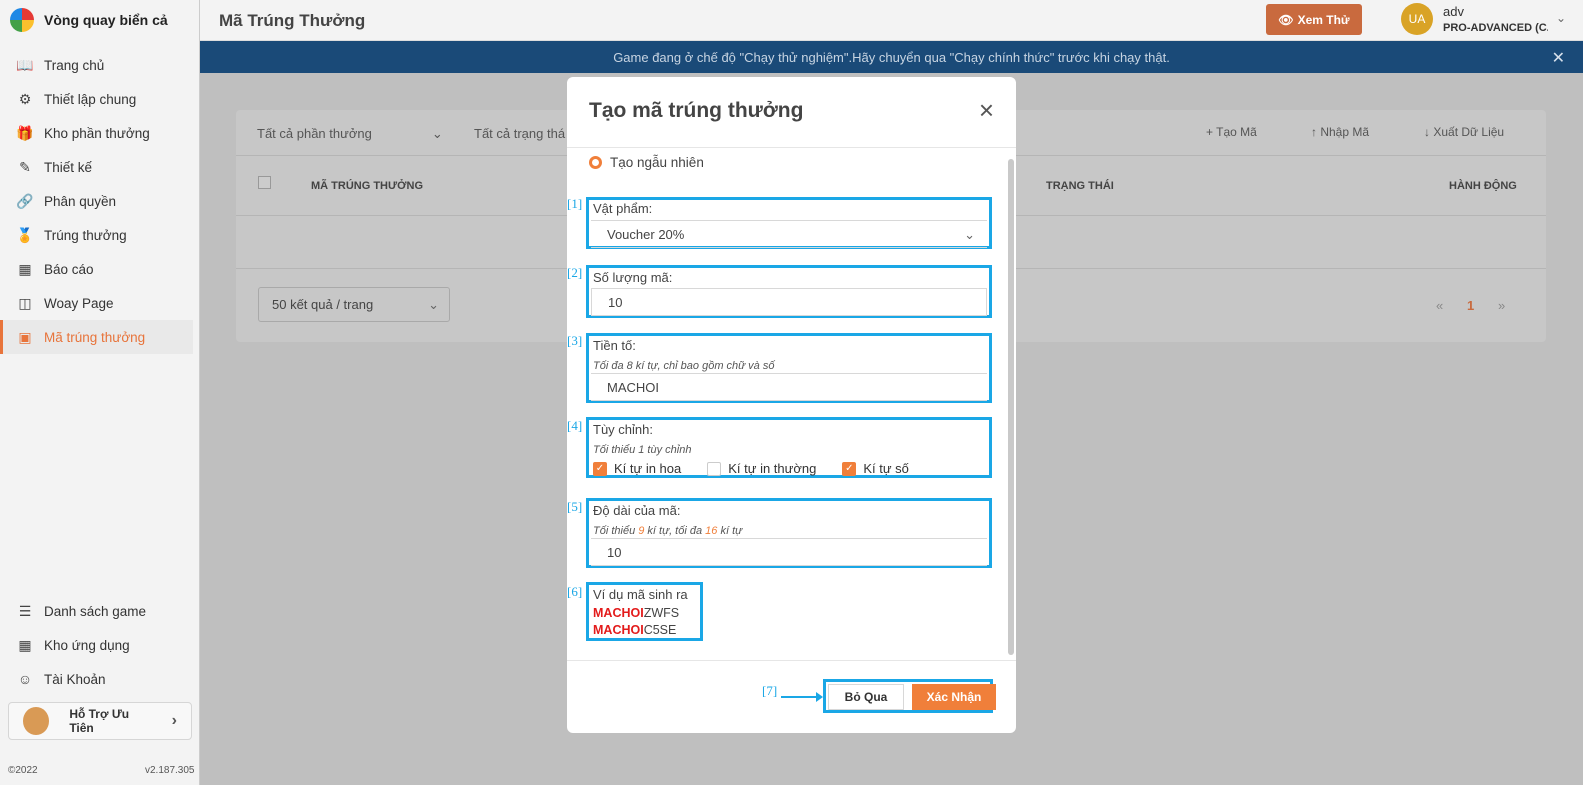 The height and width of the screenshot is (785, 1583). What do you see at coordinates (772, 468) in the screenshot?
I see `lowercase-label: Kí tự in thường` at bounding box center [772, 468].